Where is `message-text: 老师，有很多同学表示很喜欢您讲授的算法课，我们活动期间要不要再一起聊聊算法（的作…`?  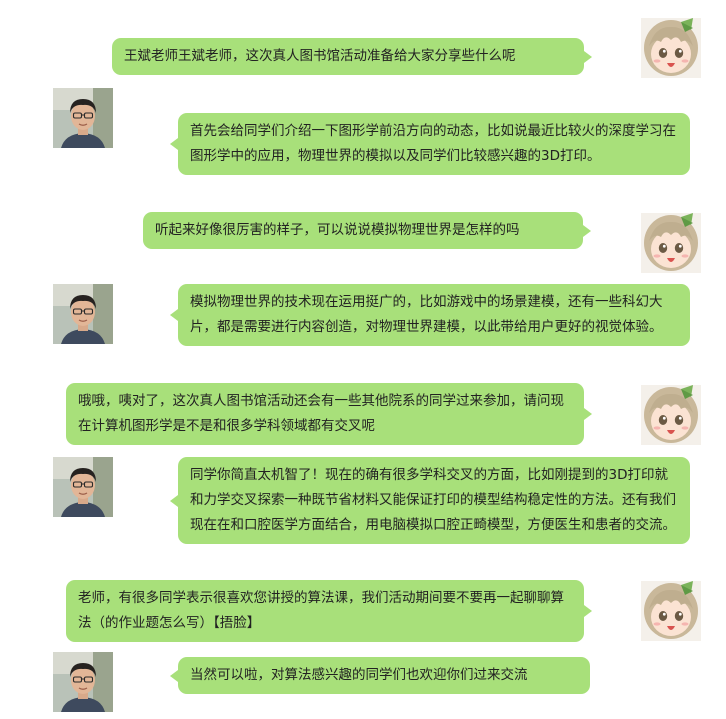
message-text: 老师，有很多同学表示很喜欢您讲授的算法课，我们活动期间要不要再一起聊聊算法（的作… is located at coordinates (321, 610).